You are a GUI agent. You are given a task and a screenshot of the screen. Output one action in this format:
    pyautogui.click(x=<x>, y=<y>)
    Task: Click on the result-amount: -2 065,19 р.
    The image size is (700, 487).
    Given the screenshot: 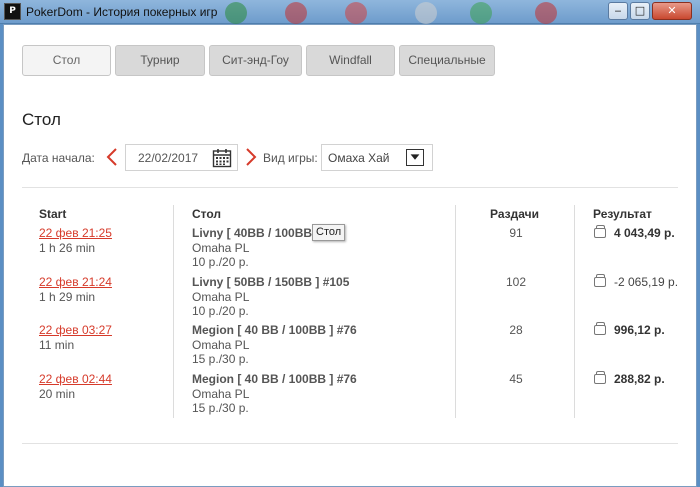 What is the action you would take?
    pyautogui.click(x=646, y=282)
    